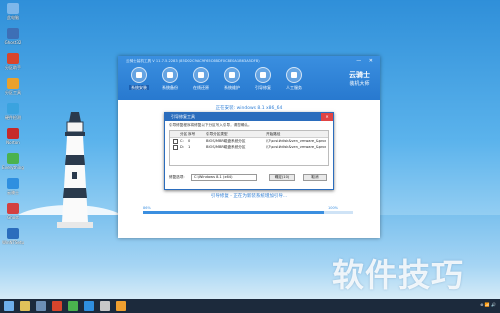 This screenshot has height=313, width=500. I want to click on dialog-header: 引导修复工具 ✕, so click(249, 117).